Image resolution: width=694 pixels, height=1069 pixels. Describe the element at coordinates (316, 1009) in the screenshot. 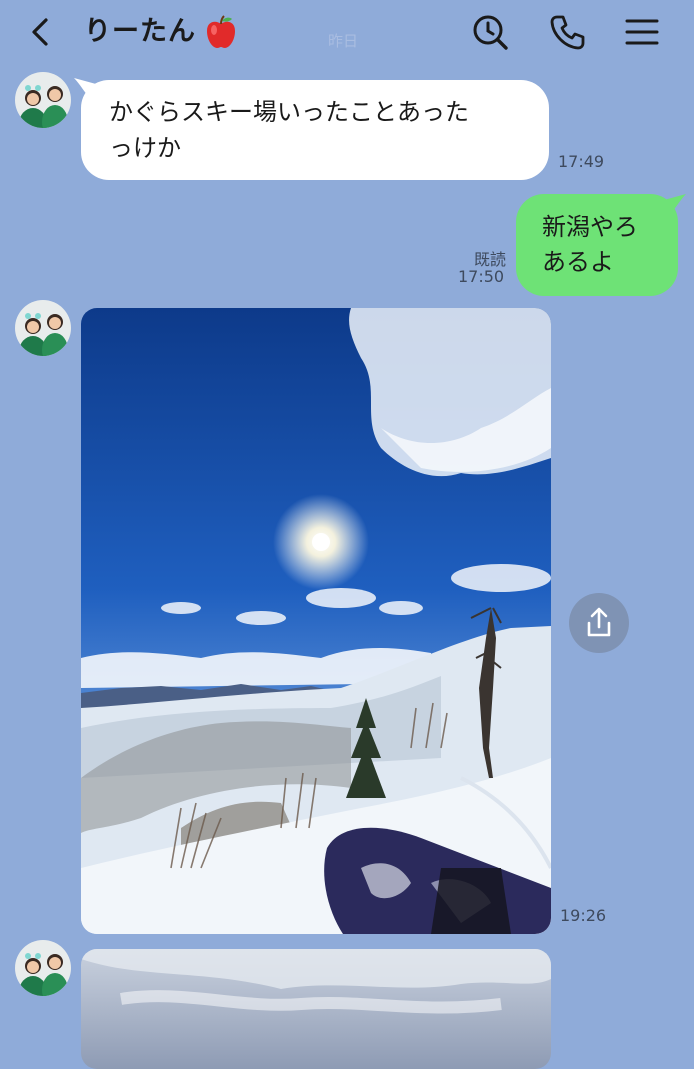

I see `photo-message` at that location.